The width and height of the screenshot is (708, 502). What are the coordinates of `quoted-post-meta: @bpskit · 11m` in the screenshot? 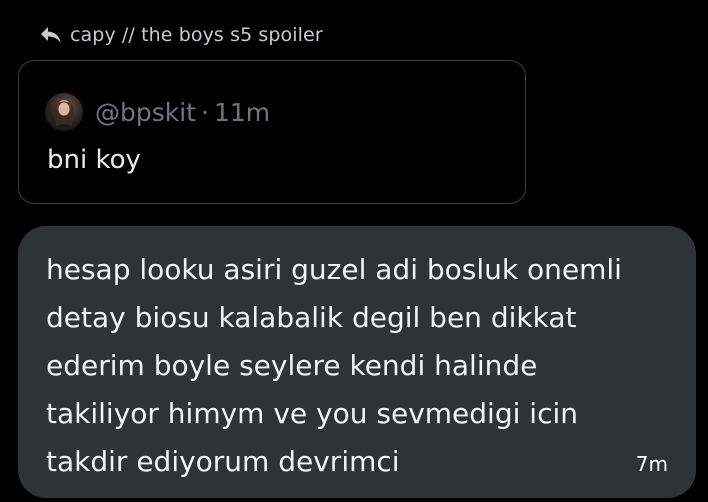 It's located at (182, 112).